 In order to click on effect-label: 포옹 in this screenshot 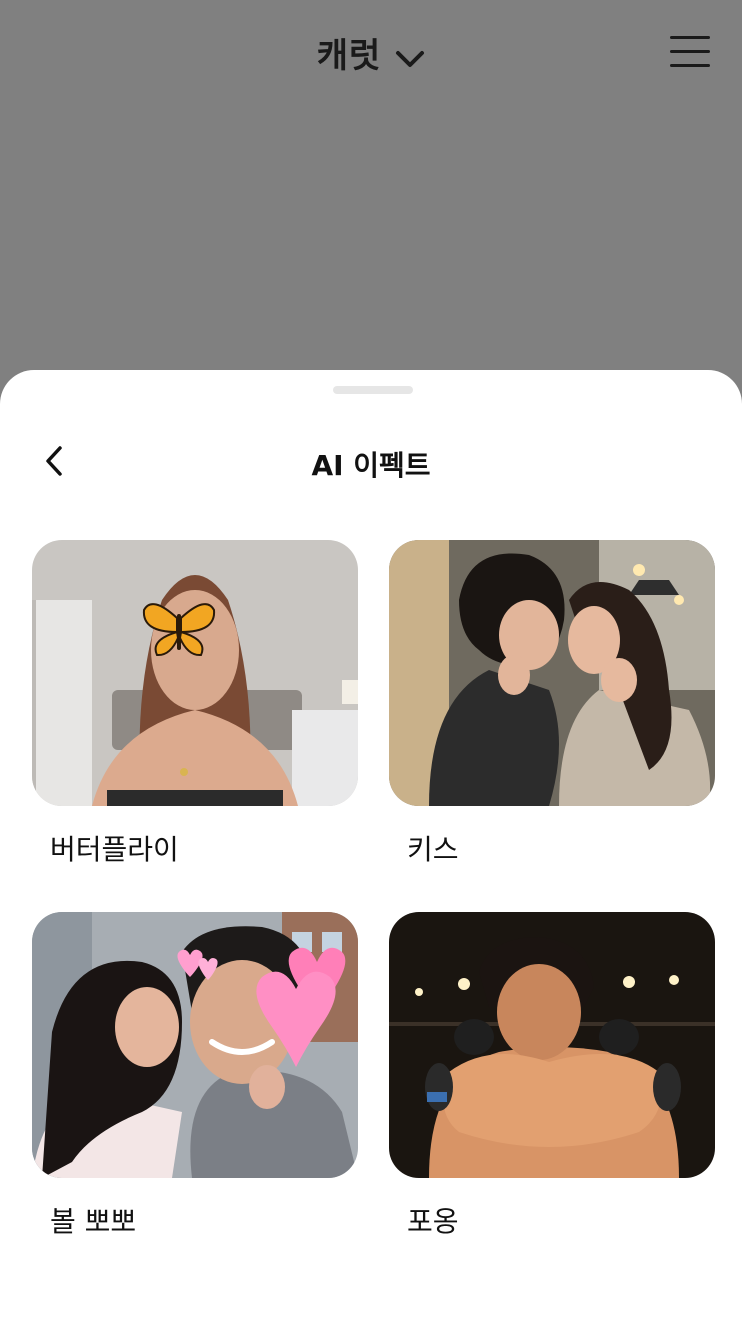, I will do `click(433, 1221)`.